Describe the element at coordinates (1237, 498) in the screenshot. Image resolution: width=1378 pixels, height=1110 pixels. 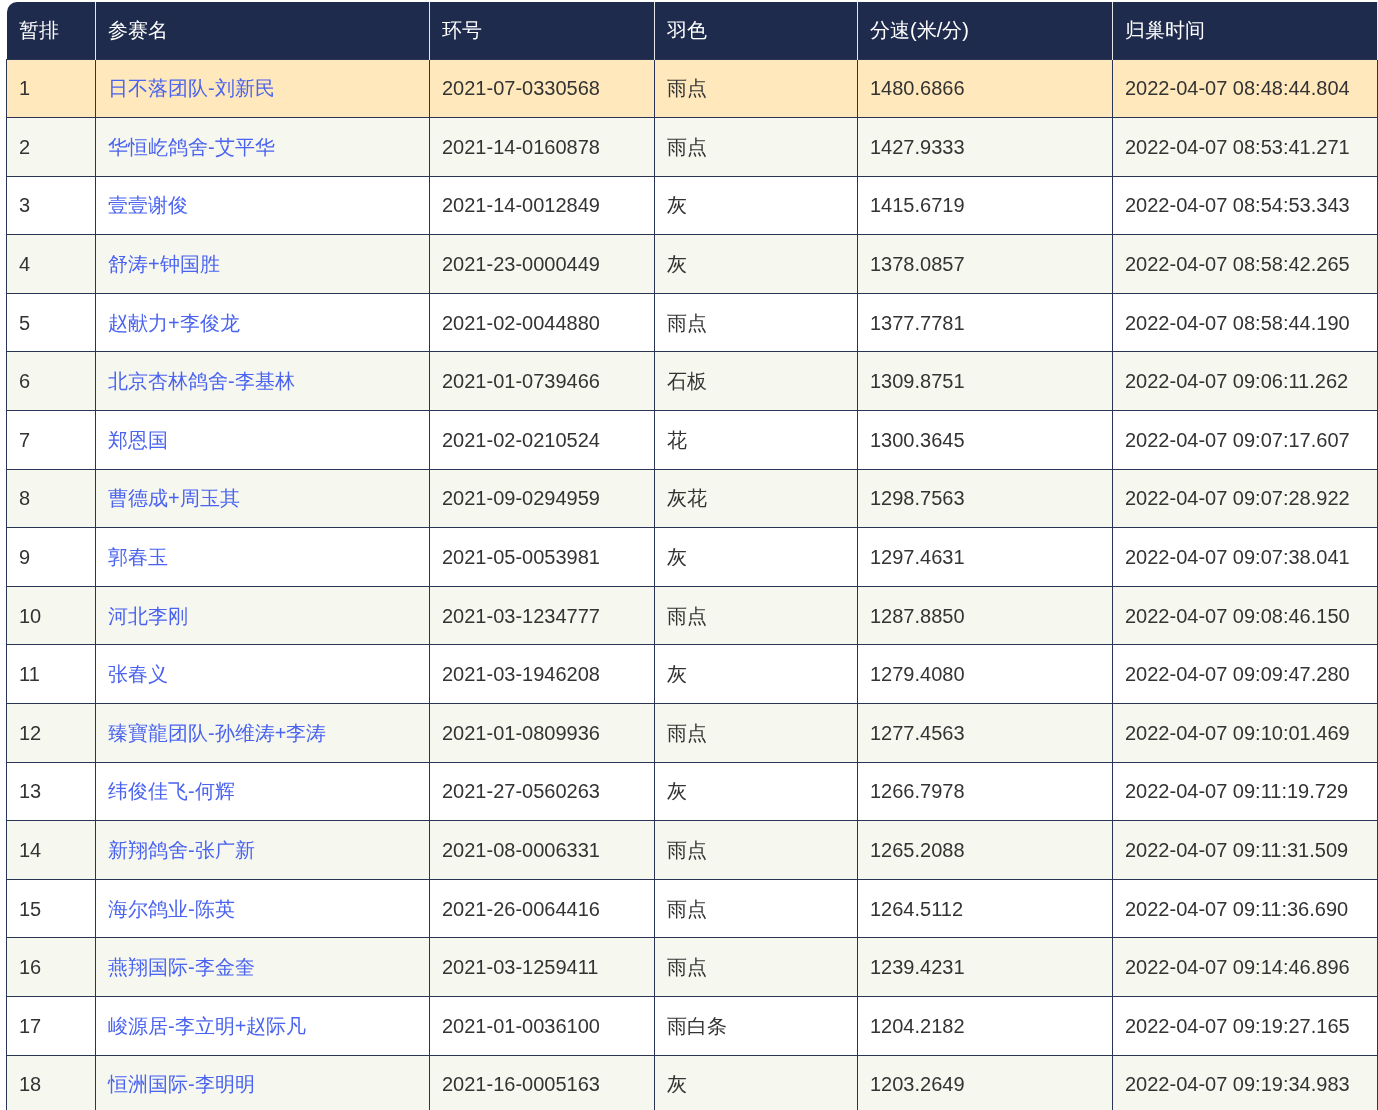
I see `table-cell: 2022-04-07 09:07:28.922` at that location.